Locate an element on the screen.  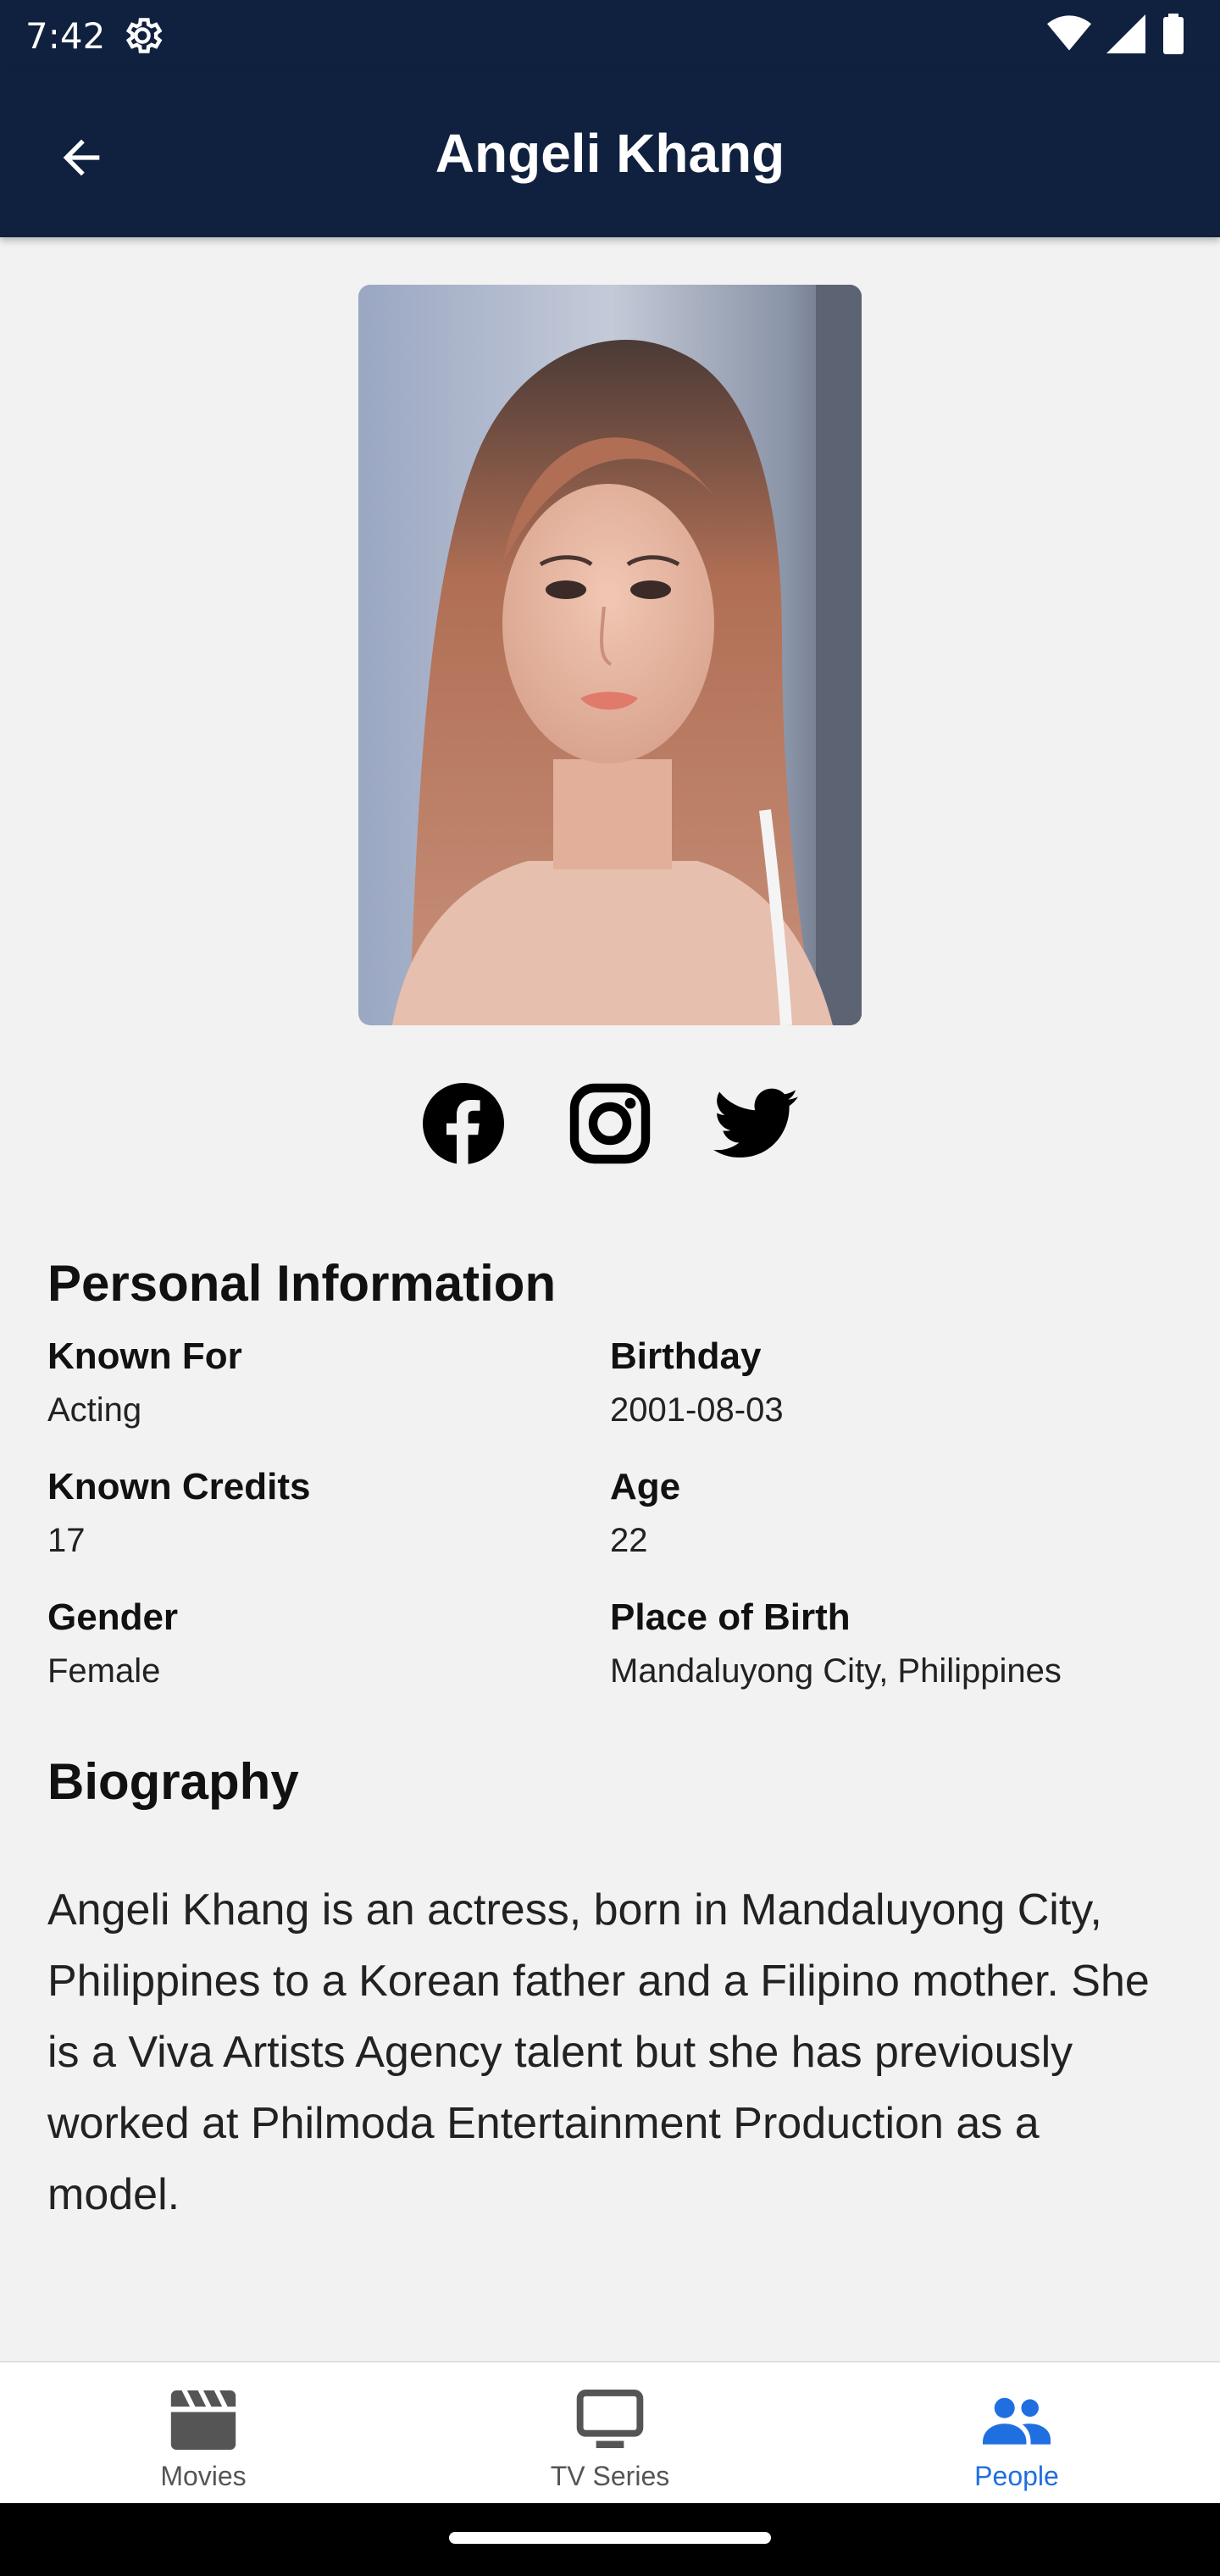
known-credits-value: 17 is located at coordinates (66, 1540).